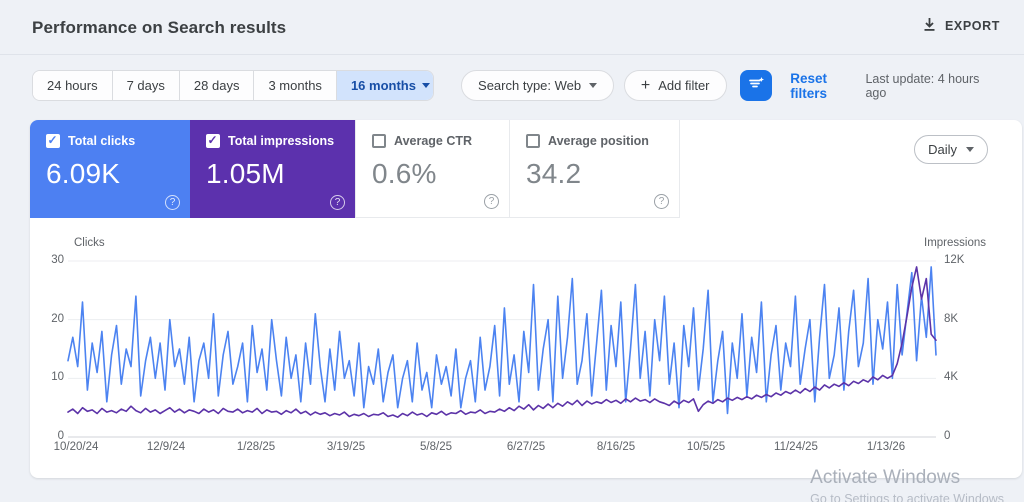  I want to click on date-range-28-days: 28 days, so click(216, 85).